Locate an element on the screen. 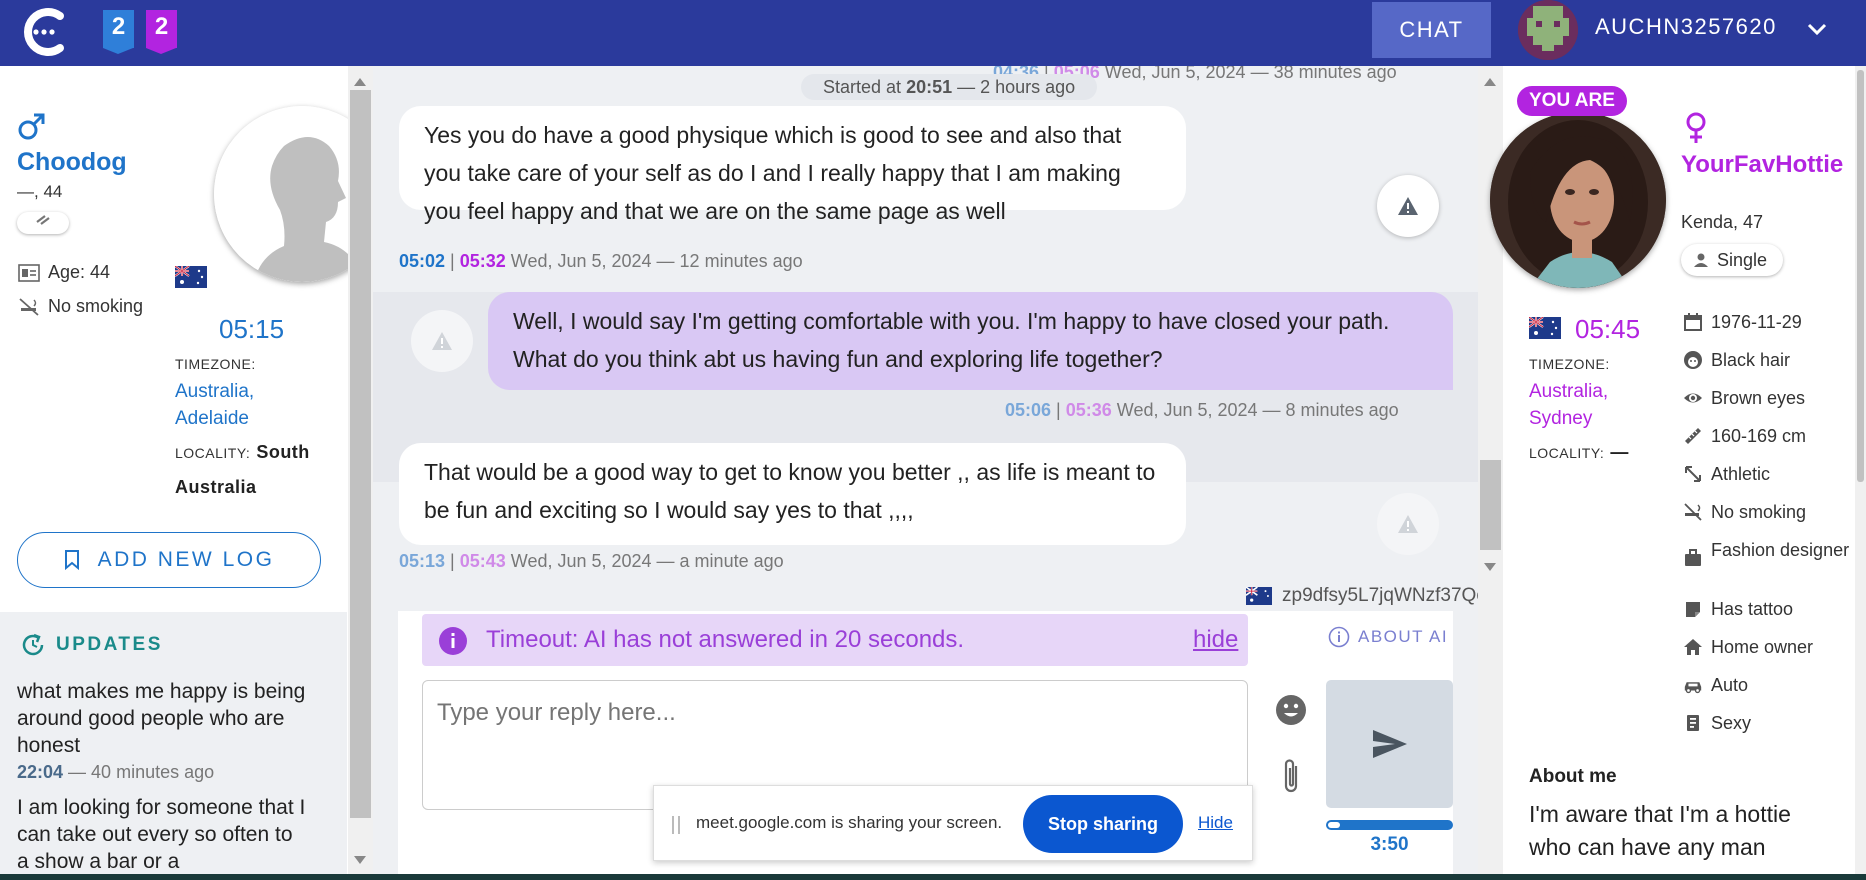 The width and height of the screenshot is (1866, 880). locality-value-line1: South is located at coordinates (283, 452).